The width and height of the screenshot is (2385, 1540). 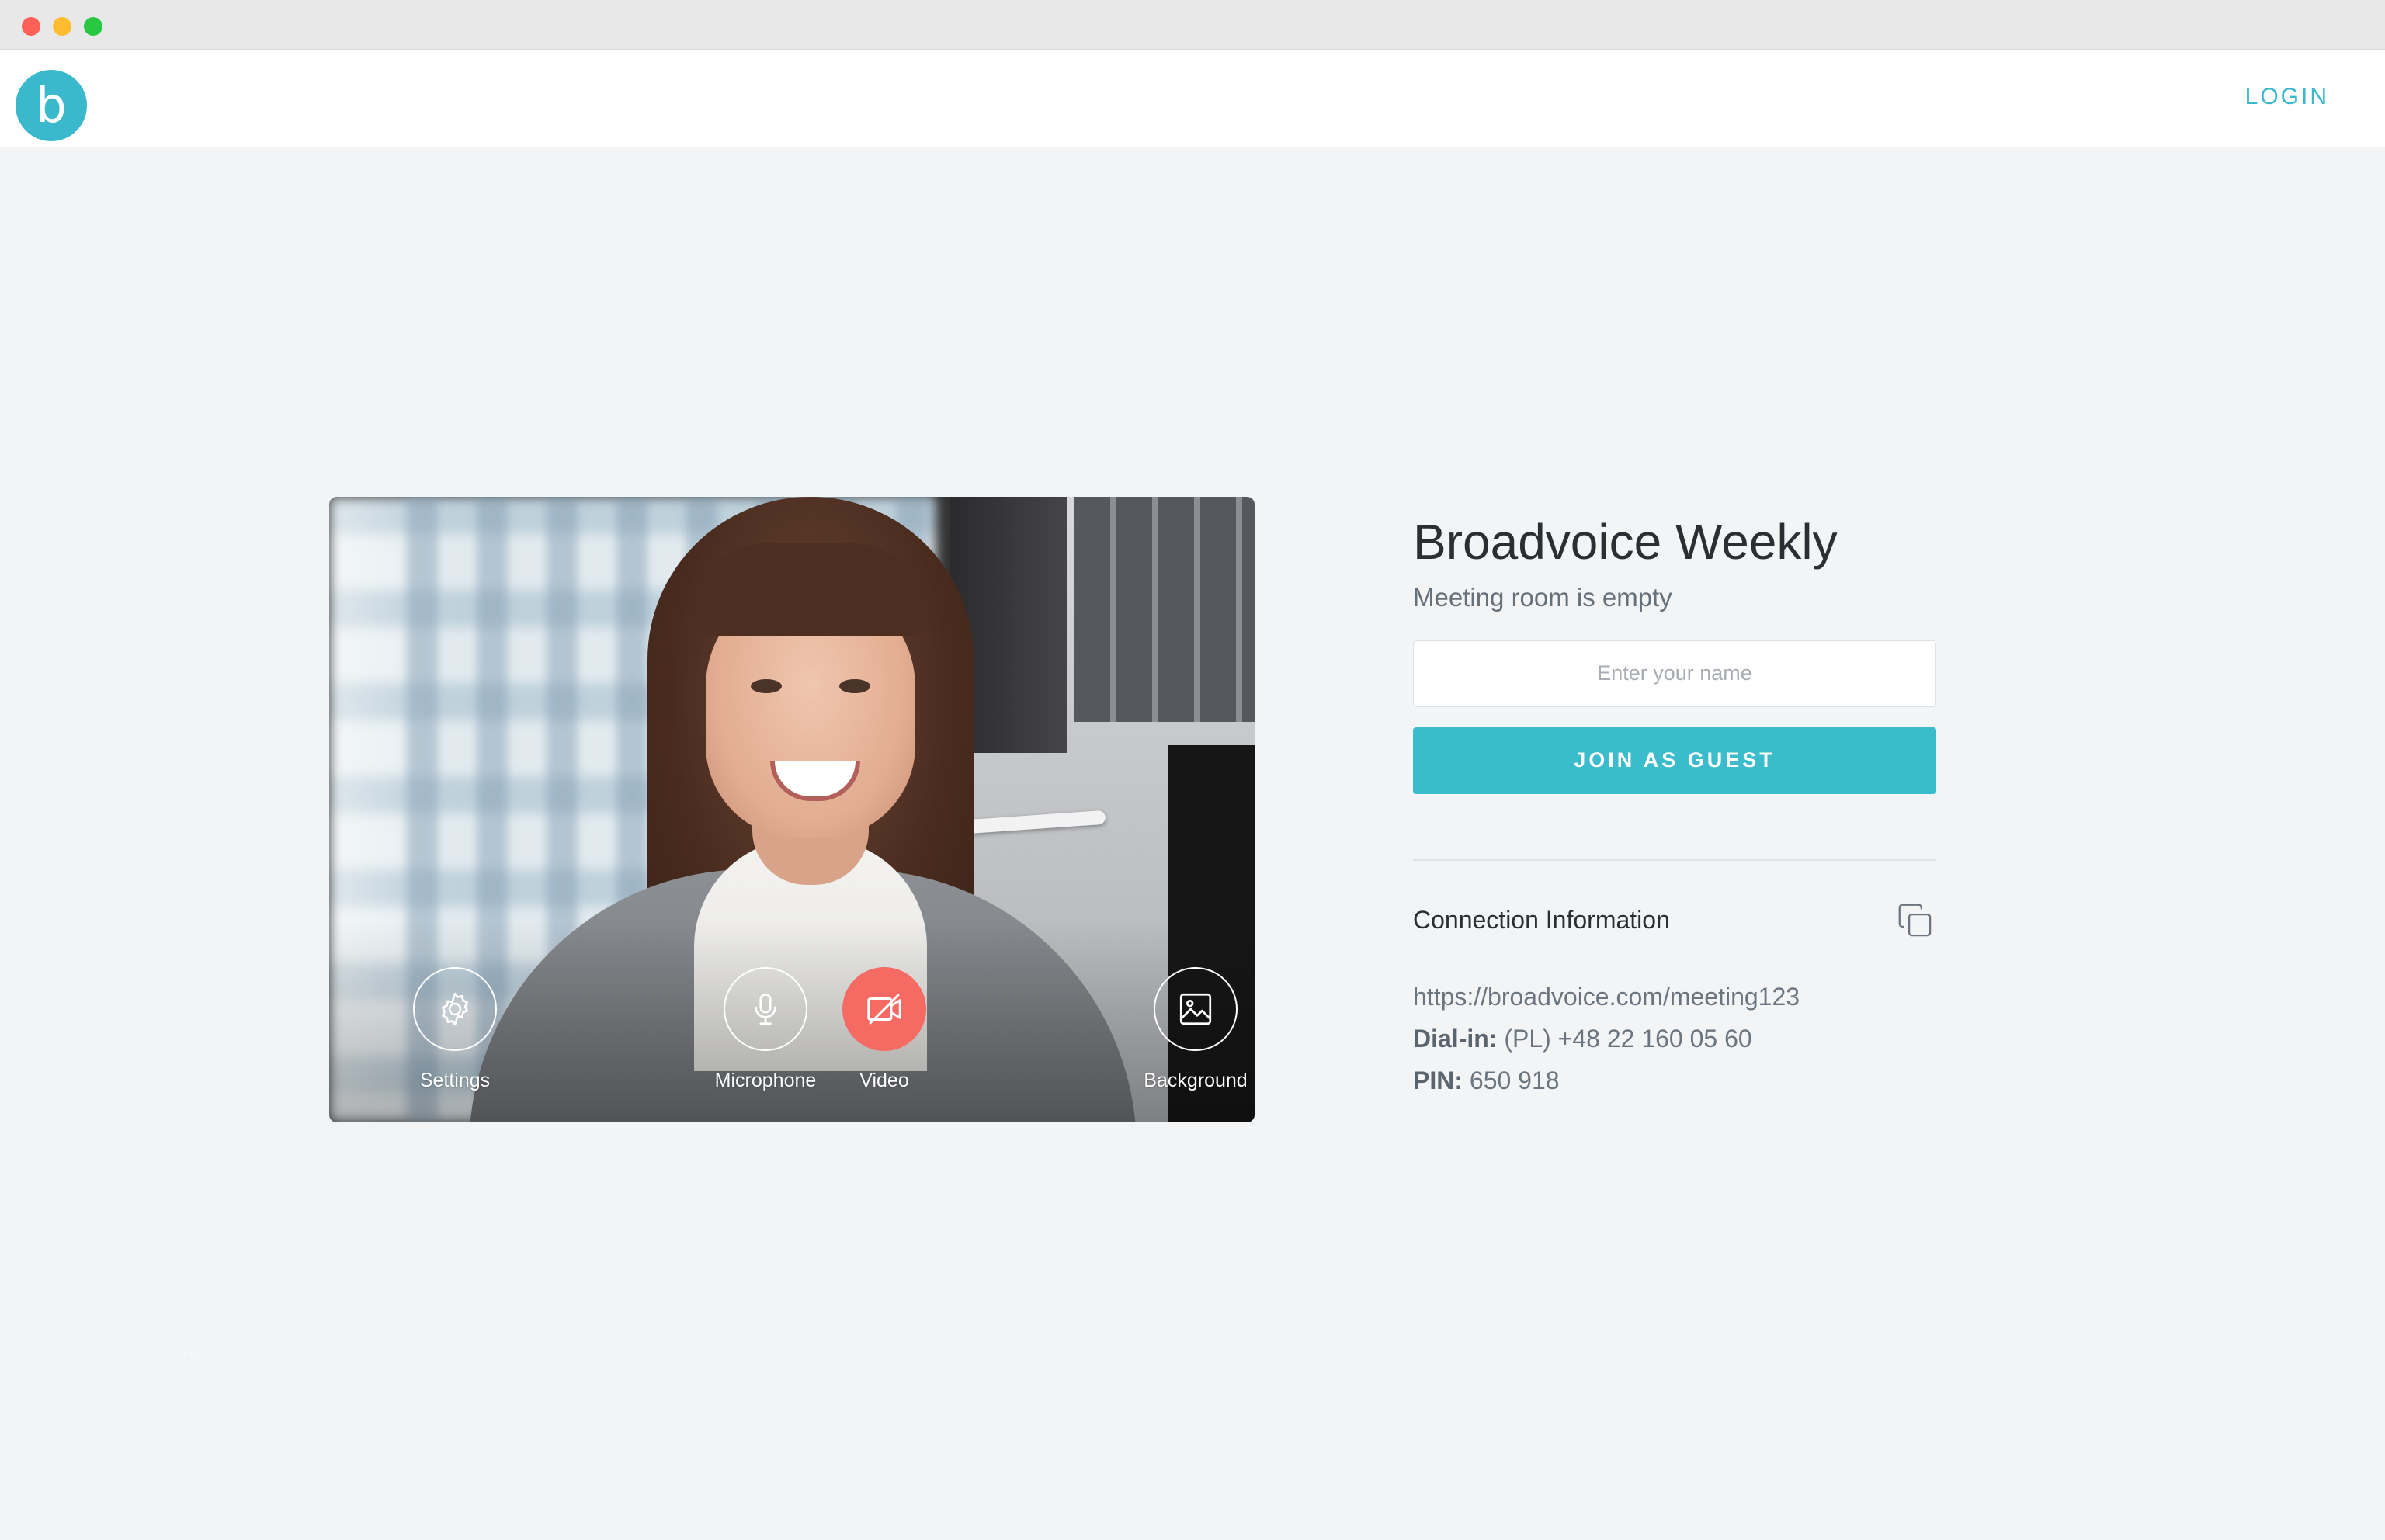 I want to click on video-circle, so click(x=884, y=1009).